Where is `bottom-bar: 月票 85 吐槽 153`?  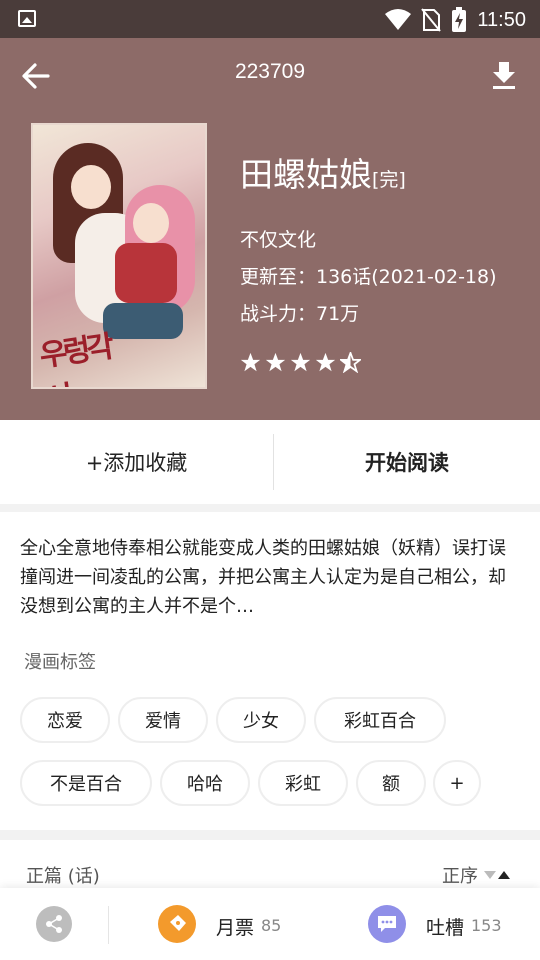 bottom-bar: 月票 85 吐槽 153 is located at coordinates (270, 924).